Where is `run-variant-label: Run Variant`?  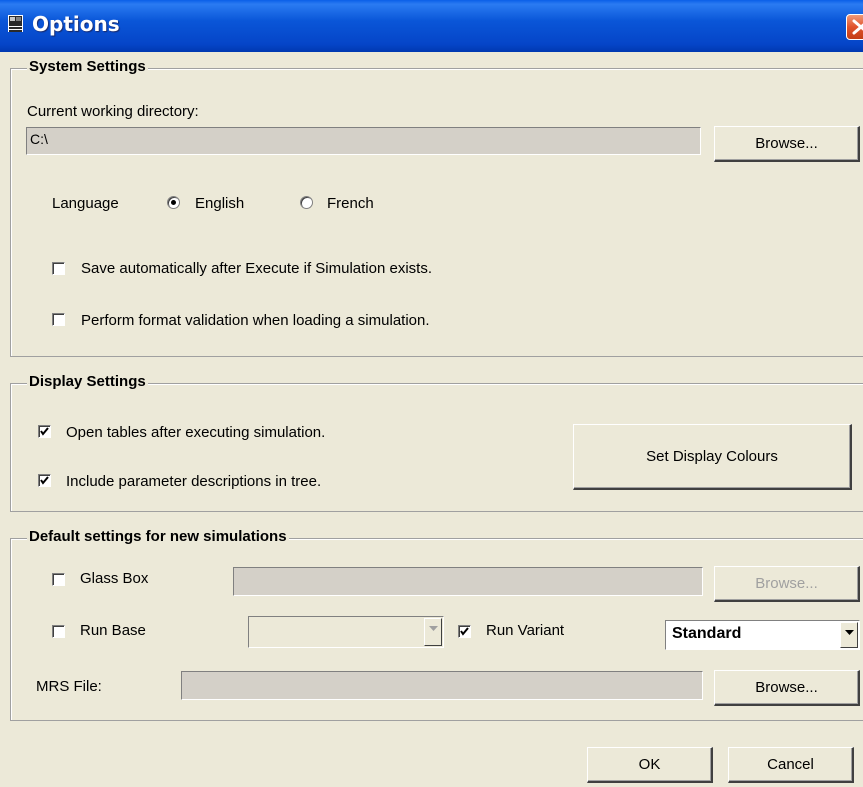 run-variant-label: Run Variant is located at coordinates (525, 630).